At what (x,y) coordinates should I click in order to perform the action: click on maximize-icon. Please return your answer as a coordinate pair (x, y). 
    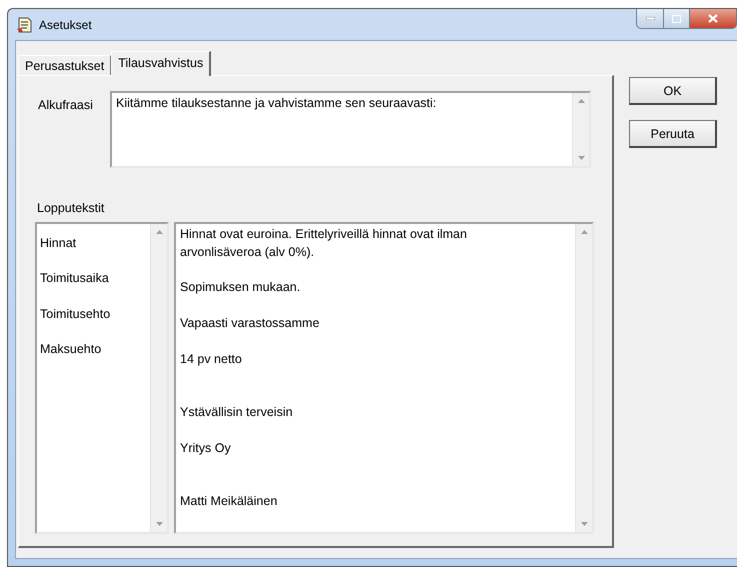
    Looking at the image, I should click on (676, 18).